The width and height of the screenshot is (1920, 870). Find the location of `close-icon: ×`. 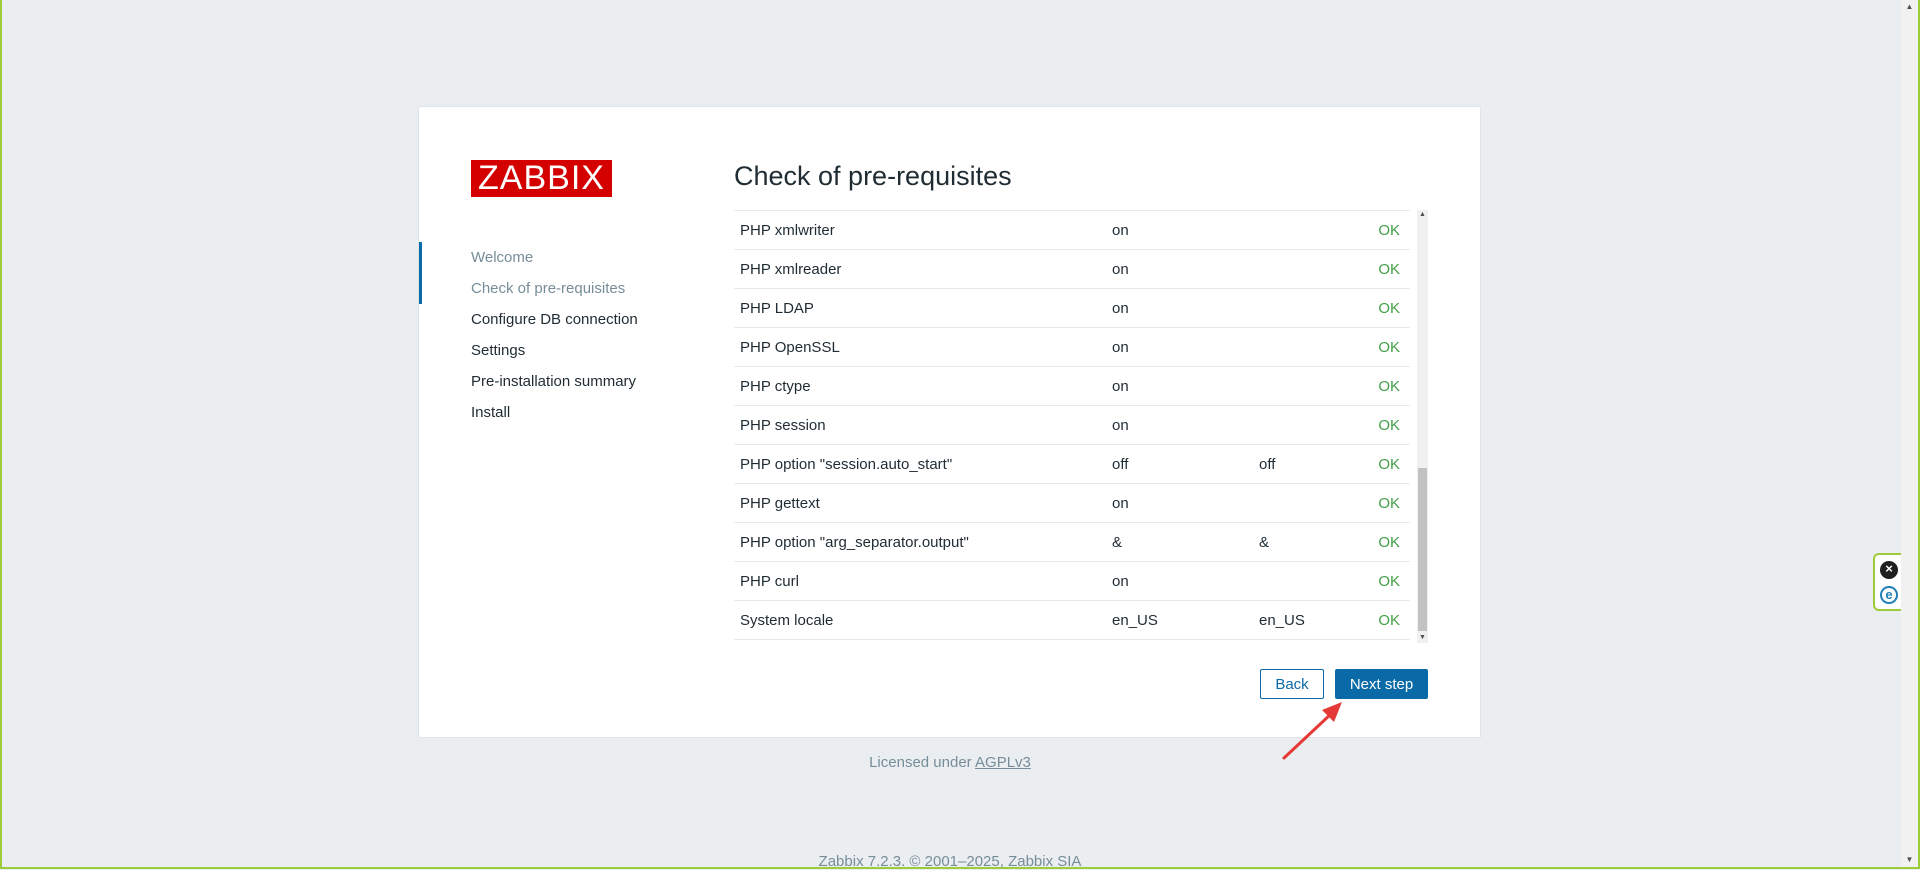

close-icon: × is located at coordinates (1889, 570).